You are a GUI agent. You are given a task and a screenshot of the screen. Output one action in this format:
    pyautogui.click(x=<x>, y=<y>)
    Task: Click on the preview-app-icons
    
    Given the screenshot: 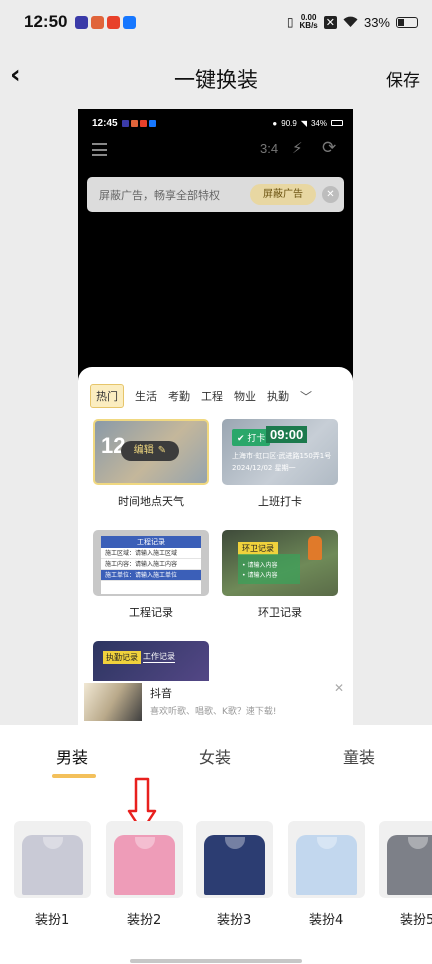 What is the action you would take?
    pyautogui.click(x=138, y=123)
    